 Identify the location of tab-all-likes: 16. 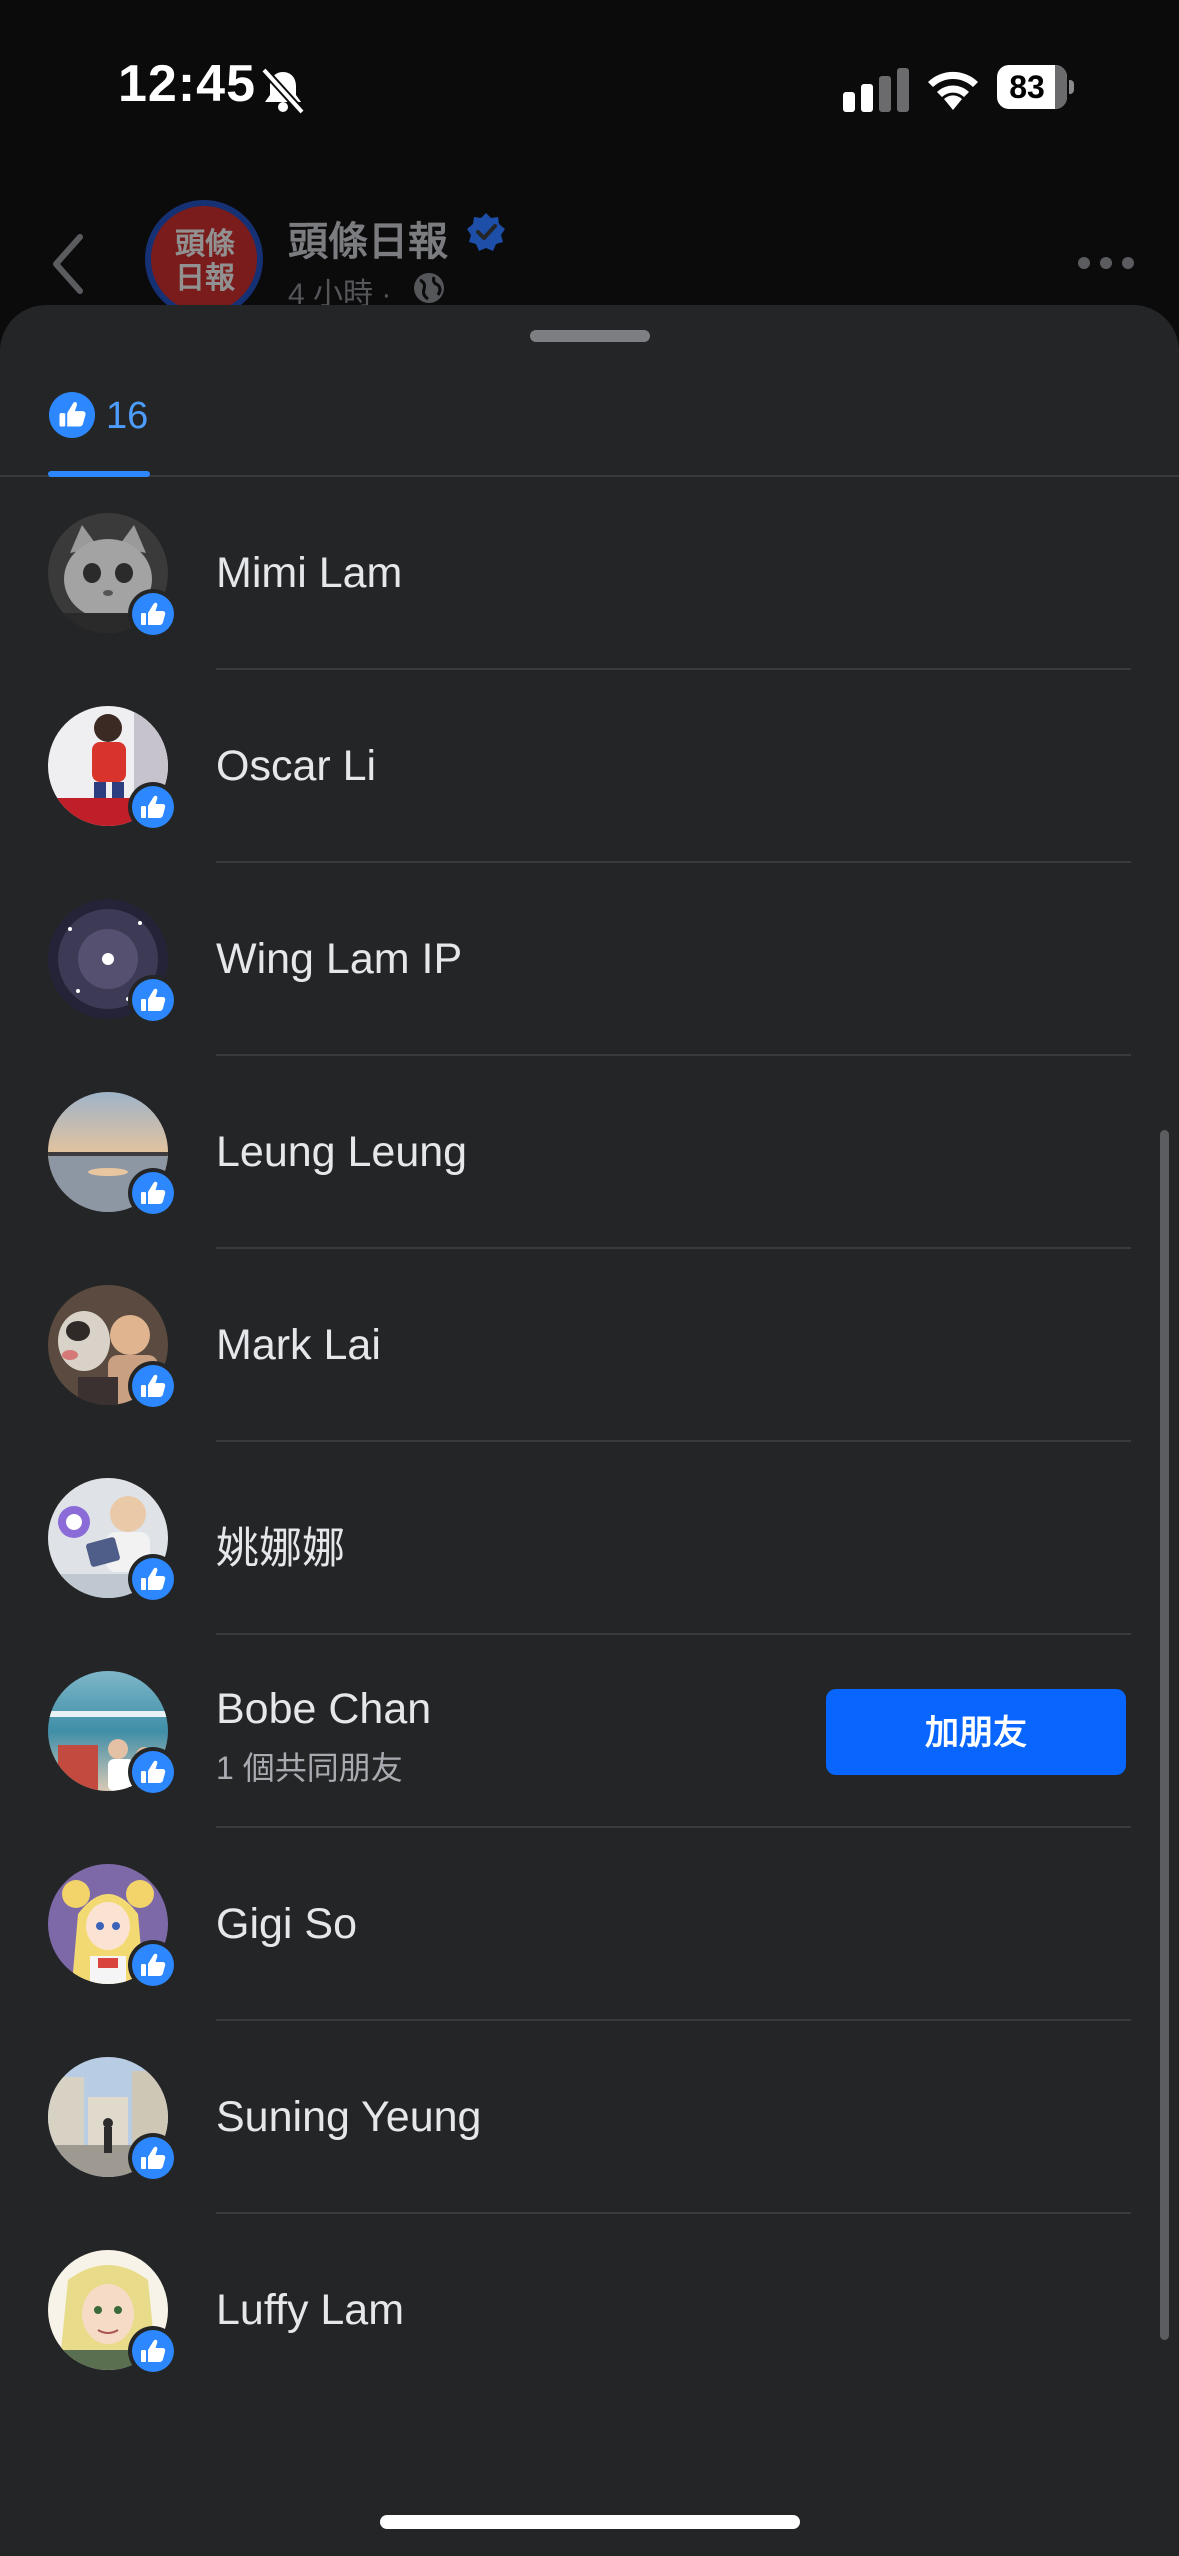
(99, 426).